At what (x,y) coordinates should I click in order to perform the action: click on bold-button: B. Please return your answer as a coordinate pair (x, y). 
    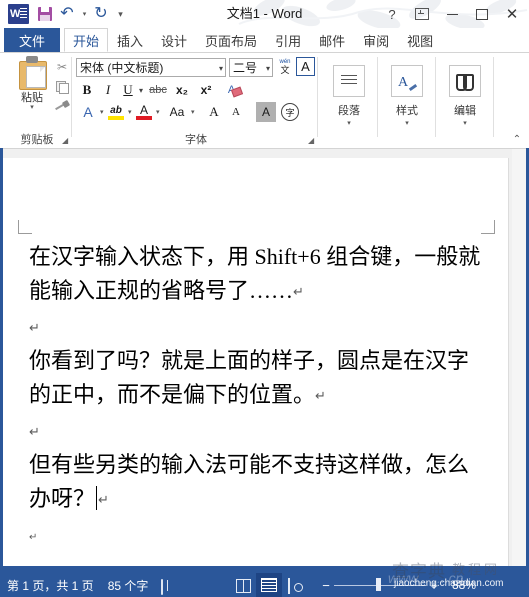
    Looking at the image, I should click on (87, 90).